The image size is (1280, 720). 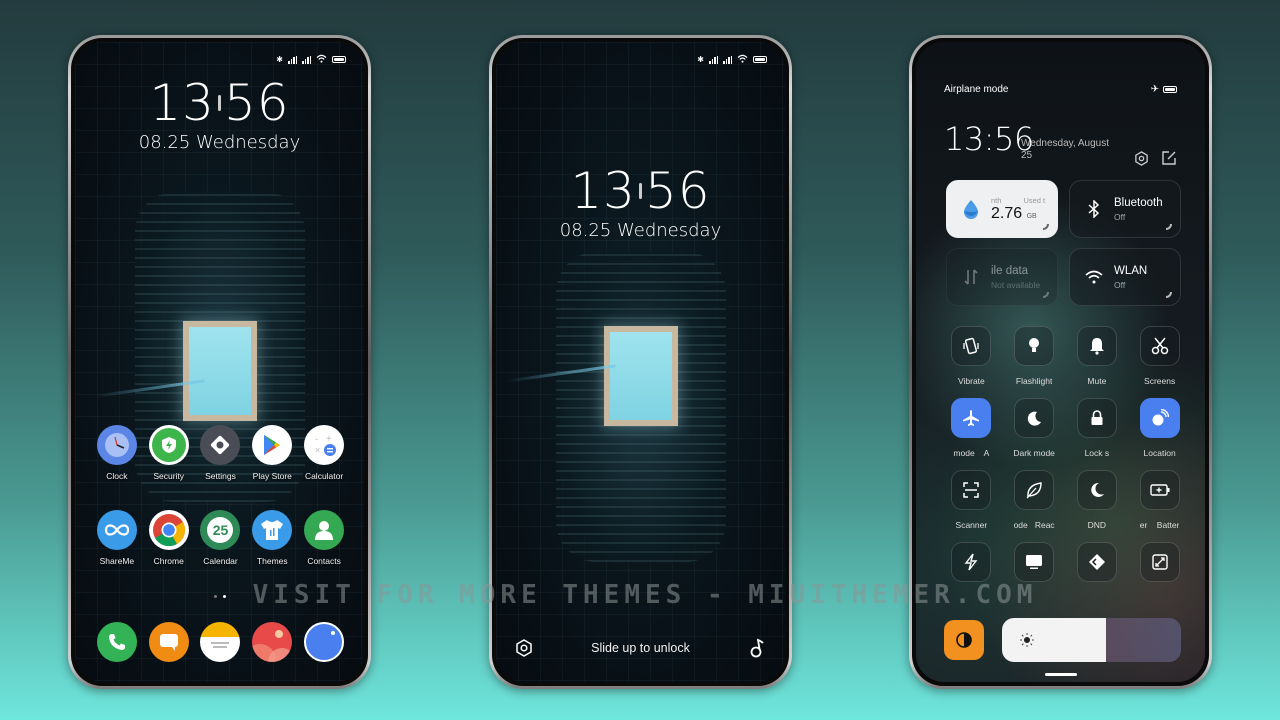 I want to click on brightness-fill, so click(x=1054, y=640).